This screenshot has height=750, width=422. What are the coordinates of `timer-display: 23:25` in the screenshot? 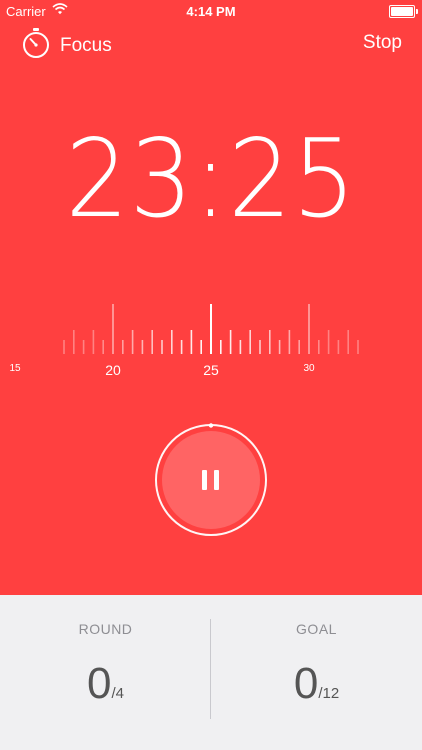 It's located at (211, 179).